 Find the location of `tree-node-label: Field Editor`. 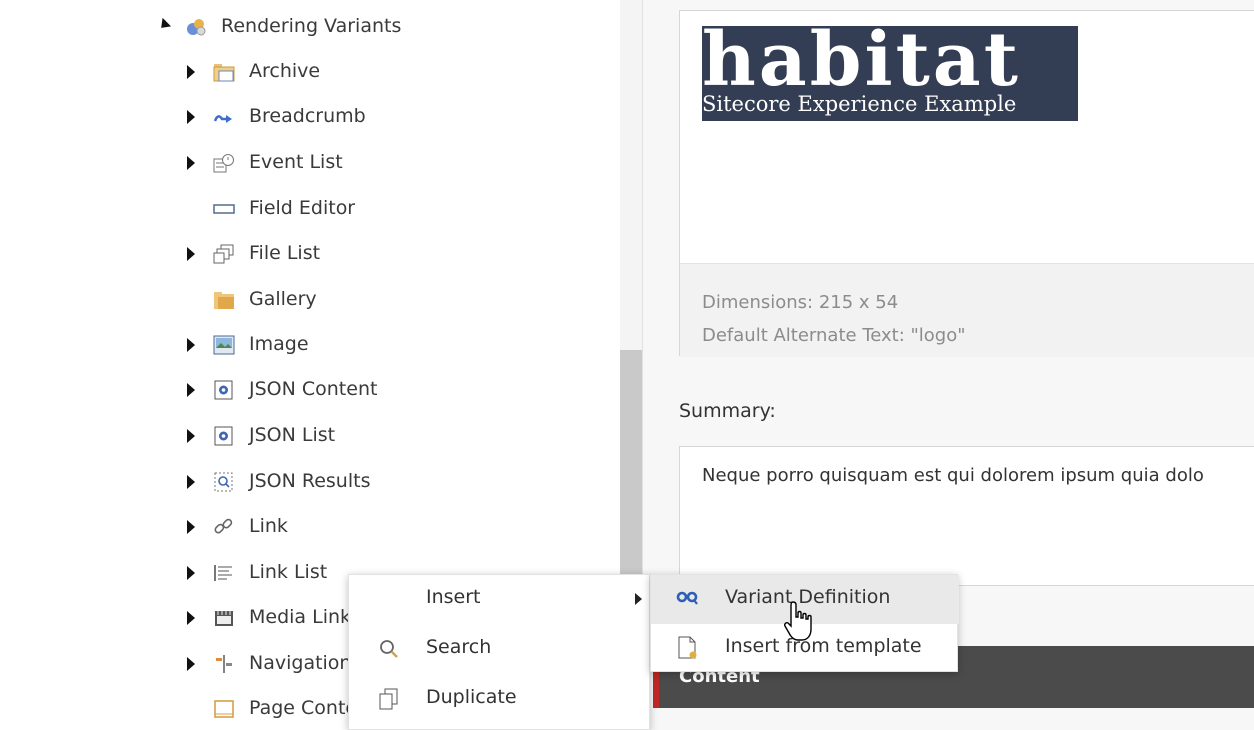

tree-node-label: Field Editor is located at coordinates (302, 208).